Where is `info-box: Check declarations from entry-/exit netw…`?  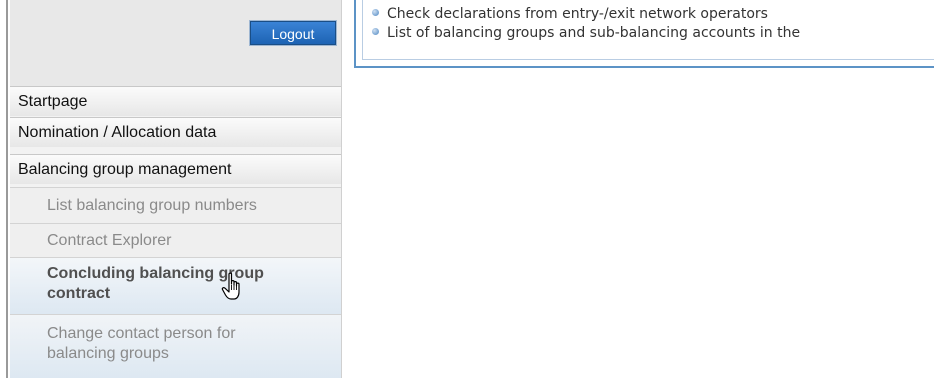 info-box: Check declarations from entry-/exit netw… is located at coordinates (644, 34).